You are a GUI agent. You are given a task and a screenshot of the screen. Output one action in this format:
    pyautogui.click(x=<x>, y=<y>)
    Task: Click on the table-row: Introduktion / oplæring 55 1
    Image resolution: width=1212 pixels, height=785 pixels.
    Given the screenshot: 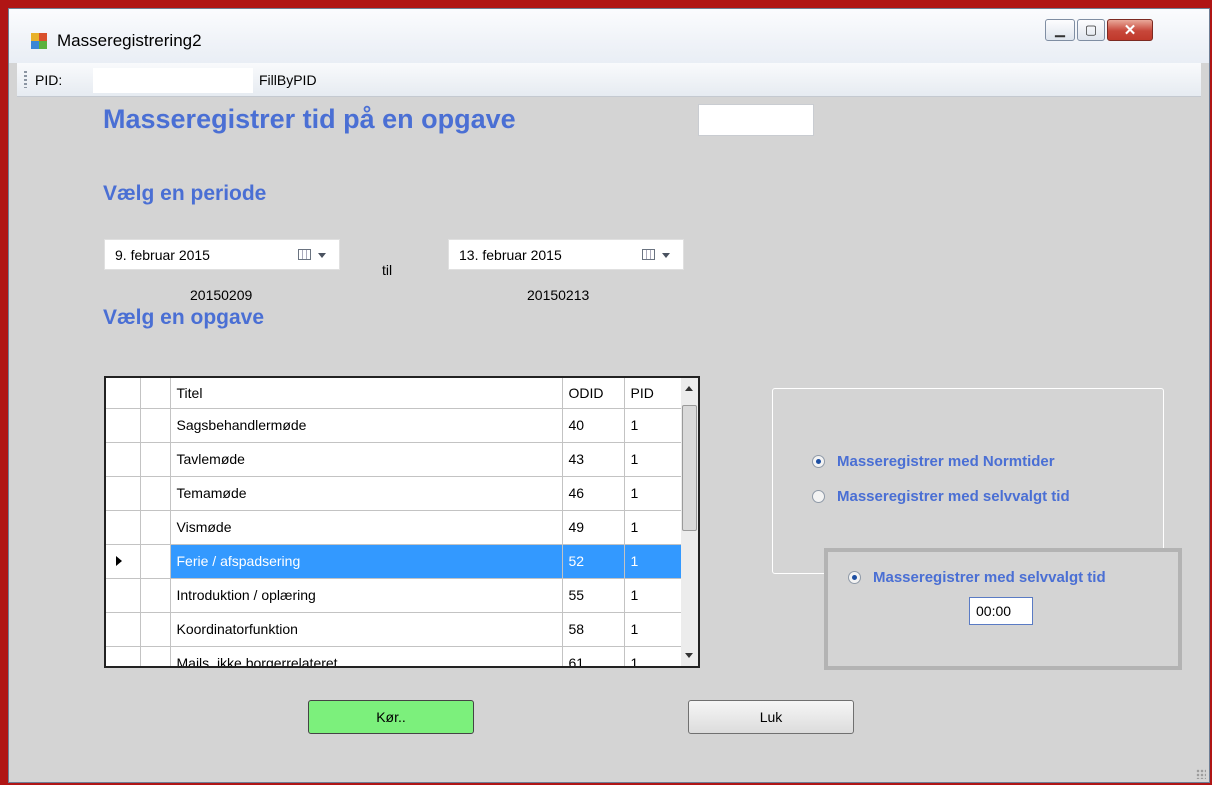 What is the action you would take?
    pyautogui.click(x=396, y=595)
    